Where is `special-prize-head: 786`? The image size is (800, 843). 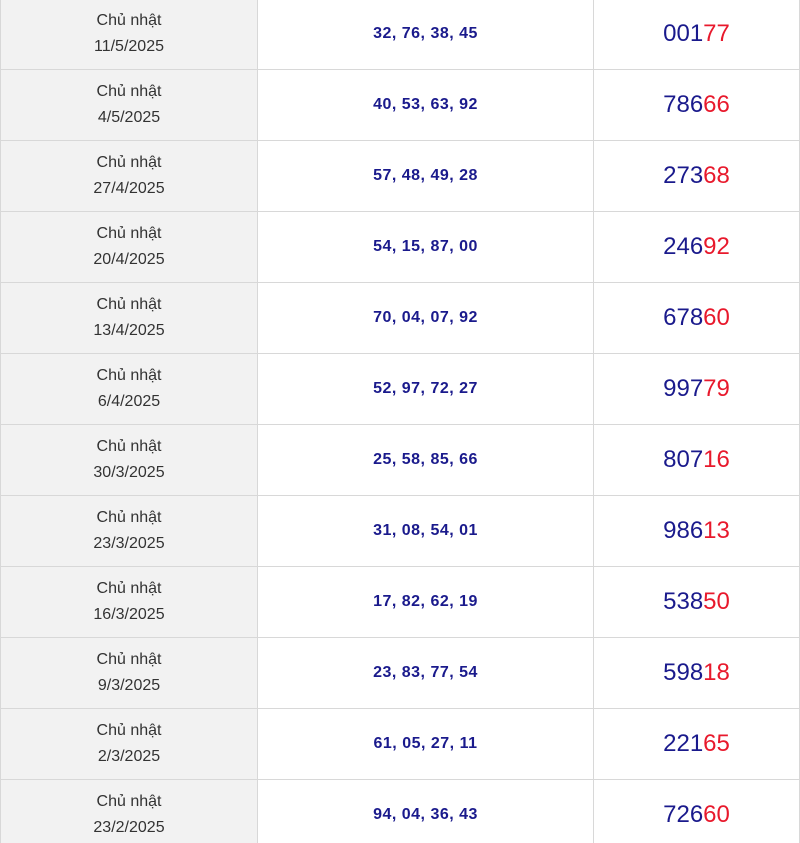
special-prize-head: 786 is located at coordinates (683, 104).